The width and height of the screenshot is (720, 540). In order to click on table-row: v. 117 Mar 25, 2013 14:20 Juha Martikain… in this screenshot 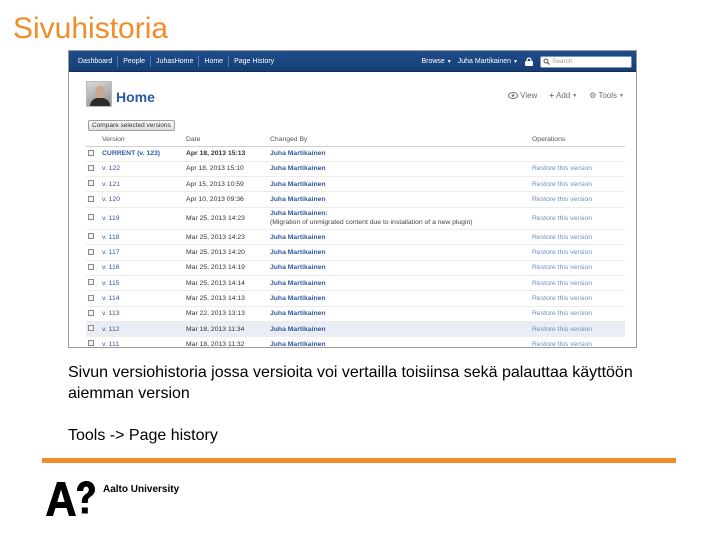, I will do `click(355, 252)`.